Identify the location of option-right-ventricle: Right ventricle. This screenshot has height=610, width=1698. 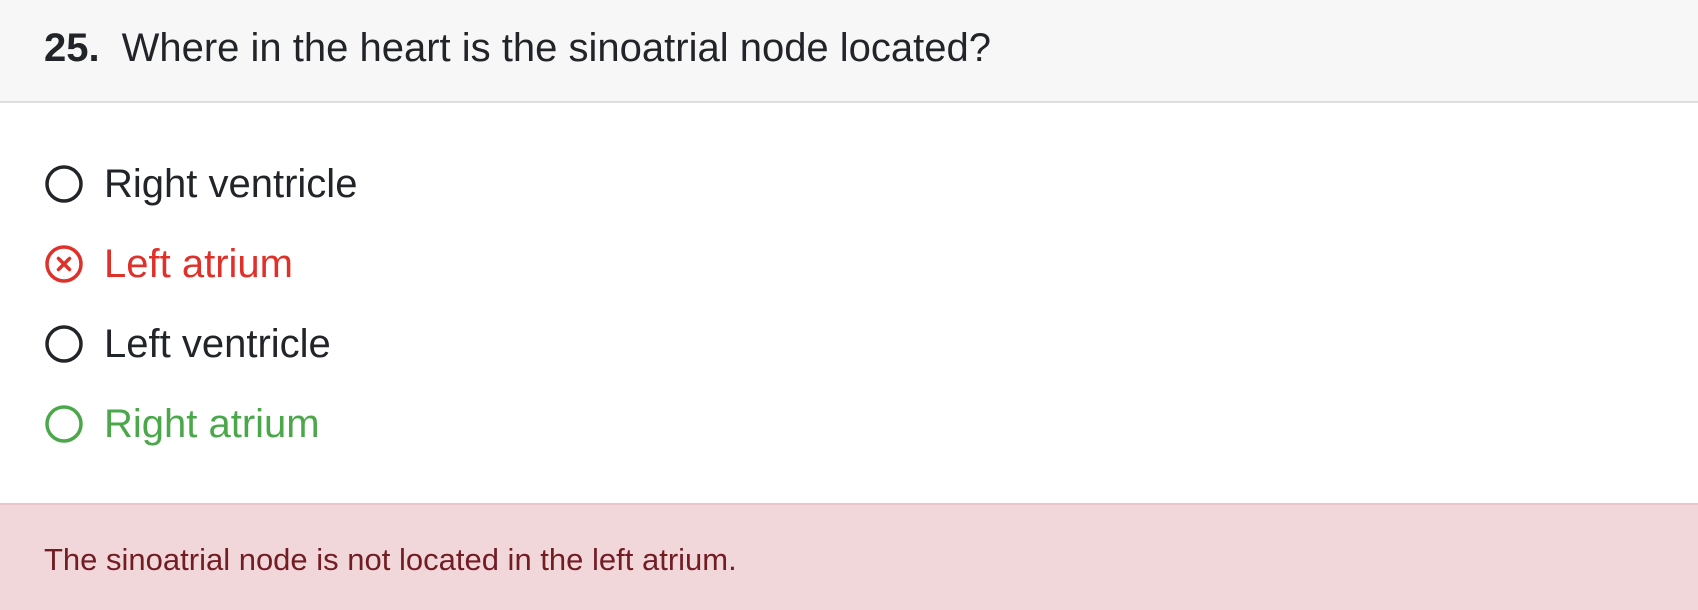
(200, 184).